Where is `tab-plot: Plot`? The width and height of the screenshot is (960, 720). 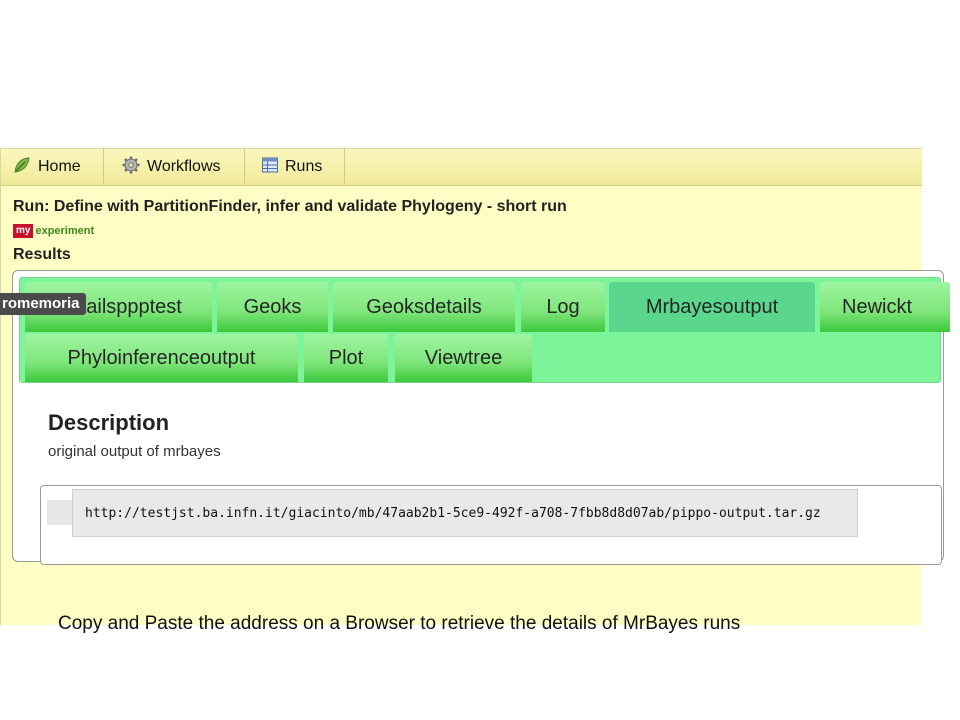 tab-plot: Plot is located at coordinates (346, 358).